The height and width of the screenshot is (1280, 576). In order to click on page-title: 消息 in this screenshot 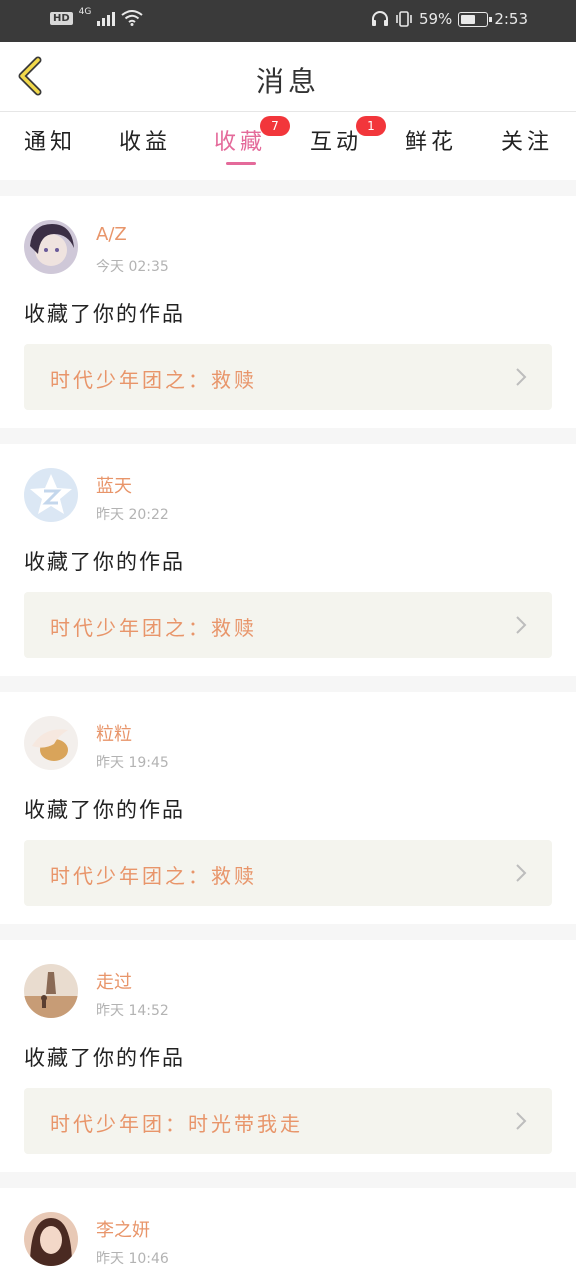, I will do `click(287, 81)`.